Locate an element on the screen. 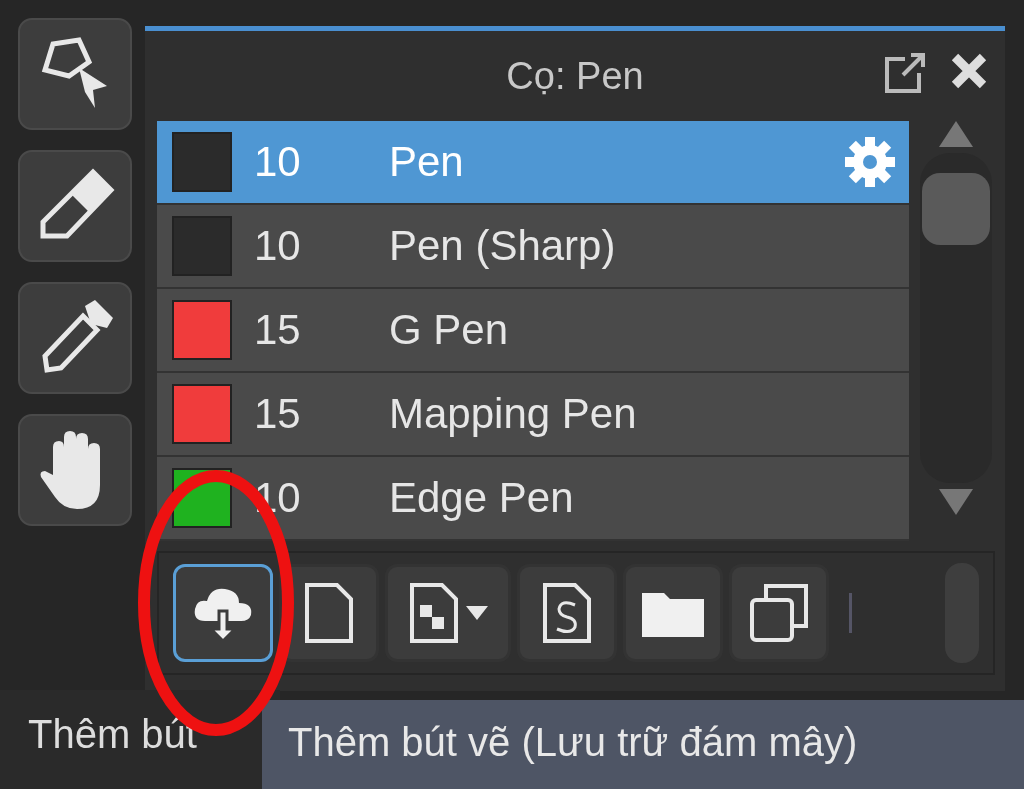 This screenshot has height=789, width=1024. duplicate-icon is located at coordinates (779, 613).